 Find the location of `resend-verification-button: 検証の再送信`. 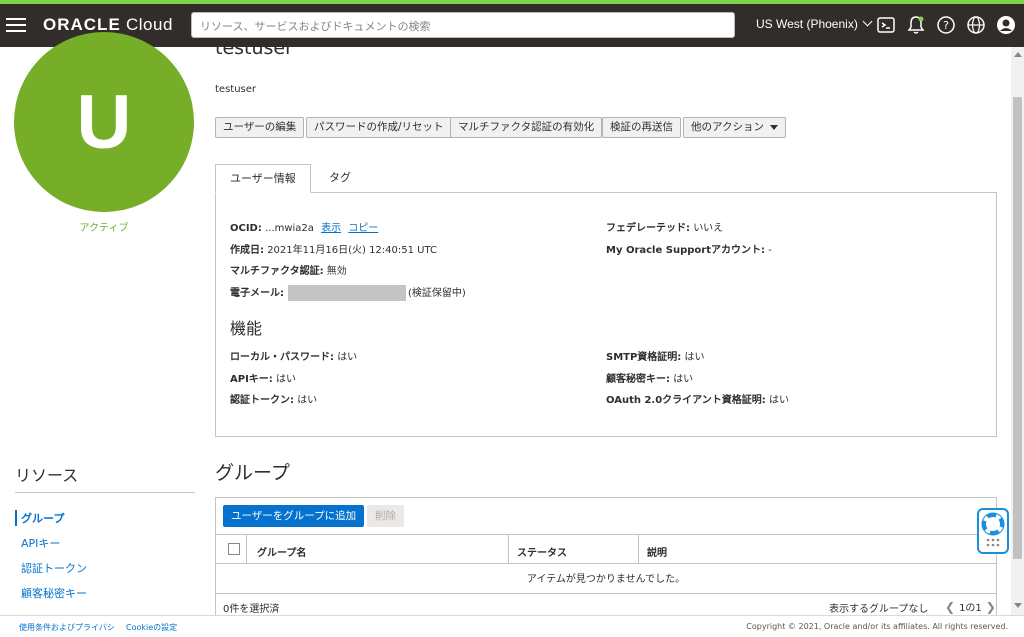

resend-verification-button: 検証の再送信 is located at coordinates (641, 127).